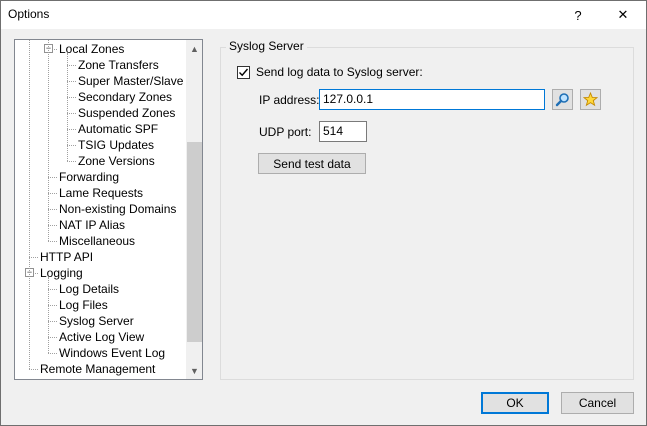 This screenshot has width=647, height=426. I want to click on tree-item: HTTP API, so click(66, 257).